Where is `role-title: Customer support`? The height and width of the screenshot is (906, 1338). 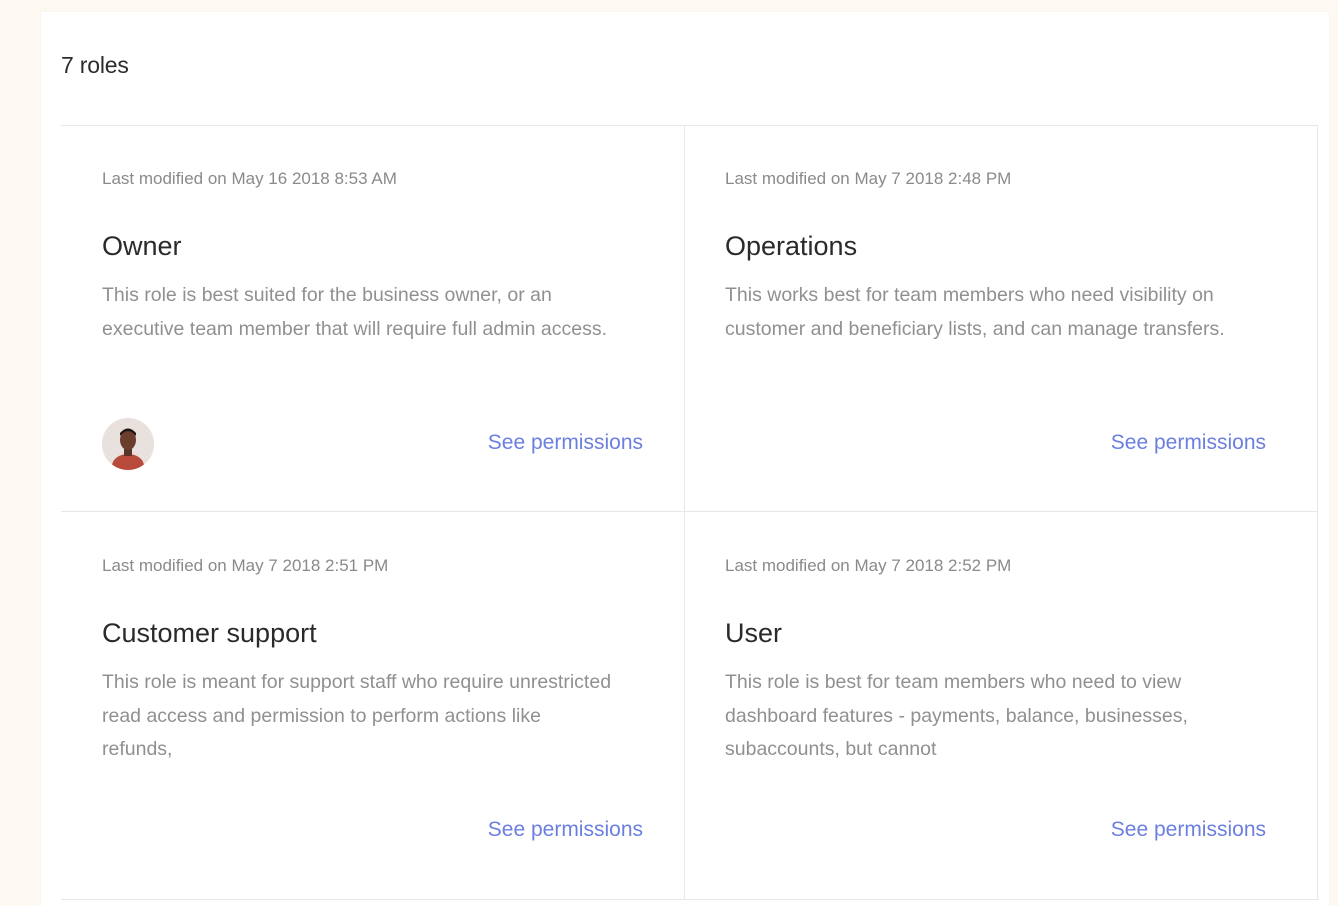 role-title: Customer support is located at coordinates (209, 633).